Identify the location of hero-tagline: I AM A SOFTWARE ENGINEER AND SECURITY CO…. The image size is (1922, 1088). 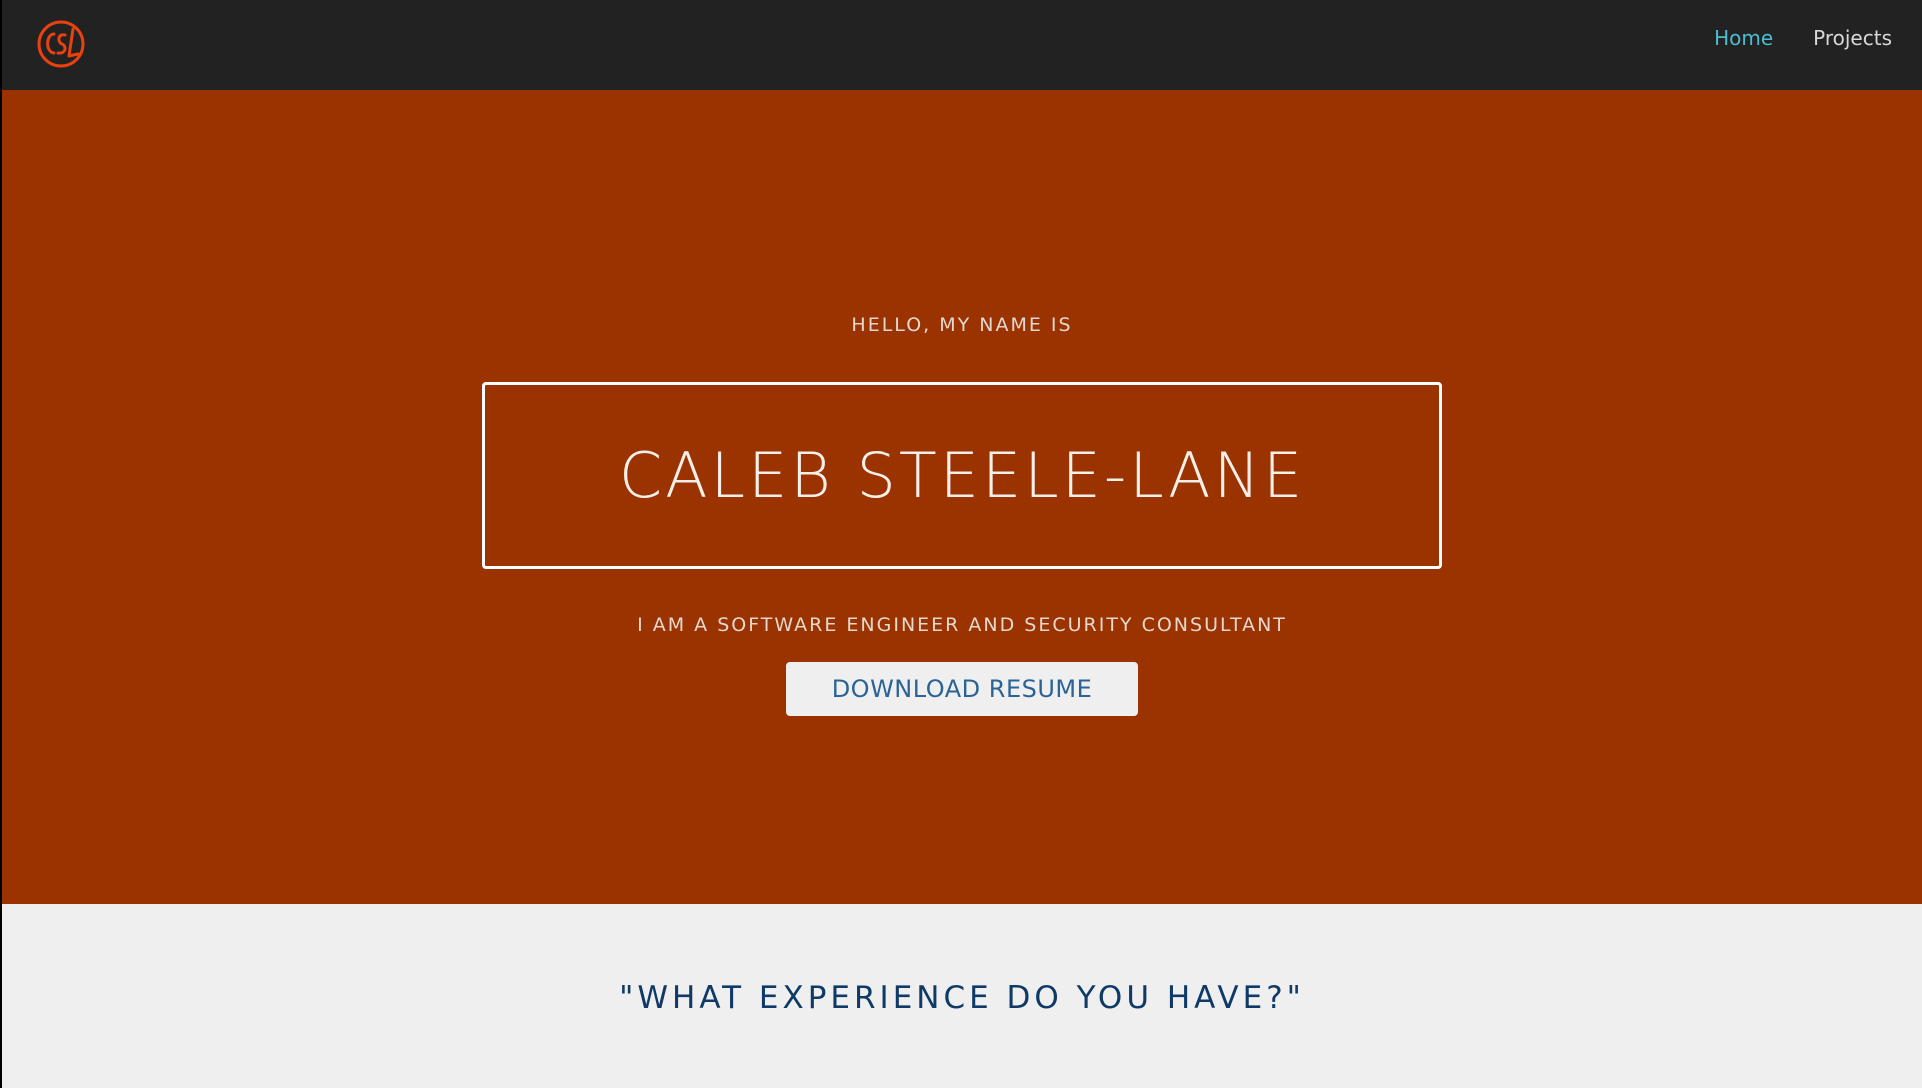
(962, 625).